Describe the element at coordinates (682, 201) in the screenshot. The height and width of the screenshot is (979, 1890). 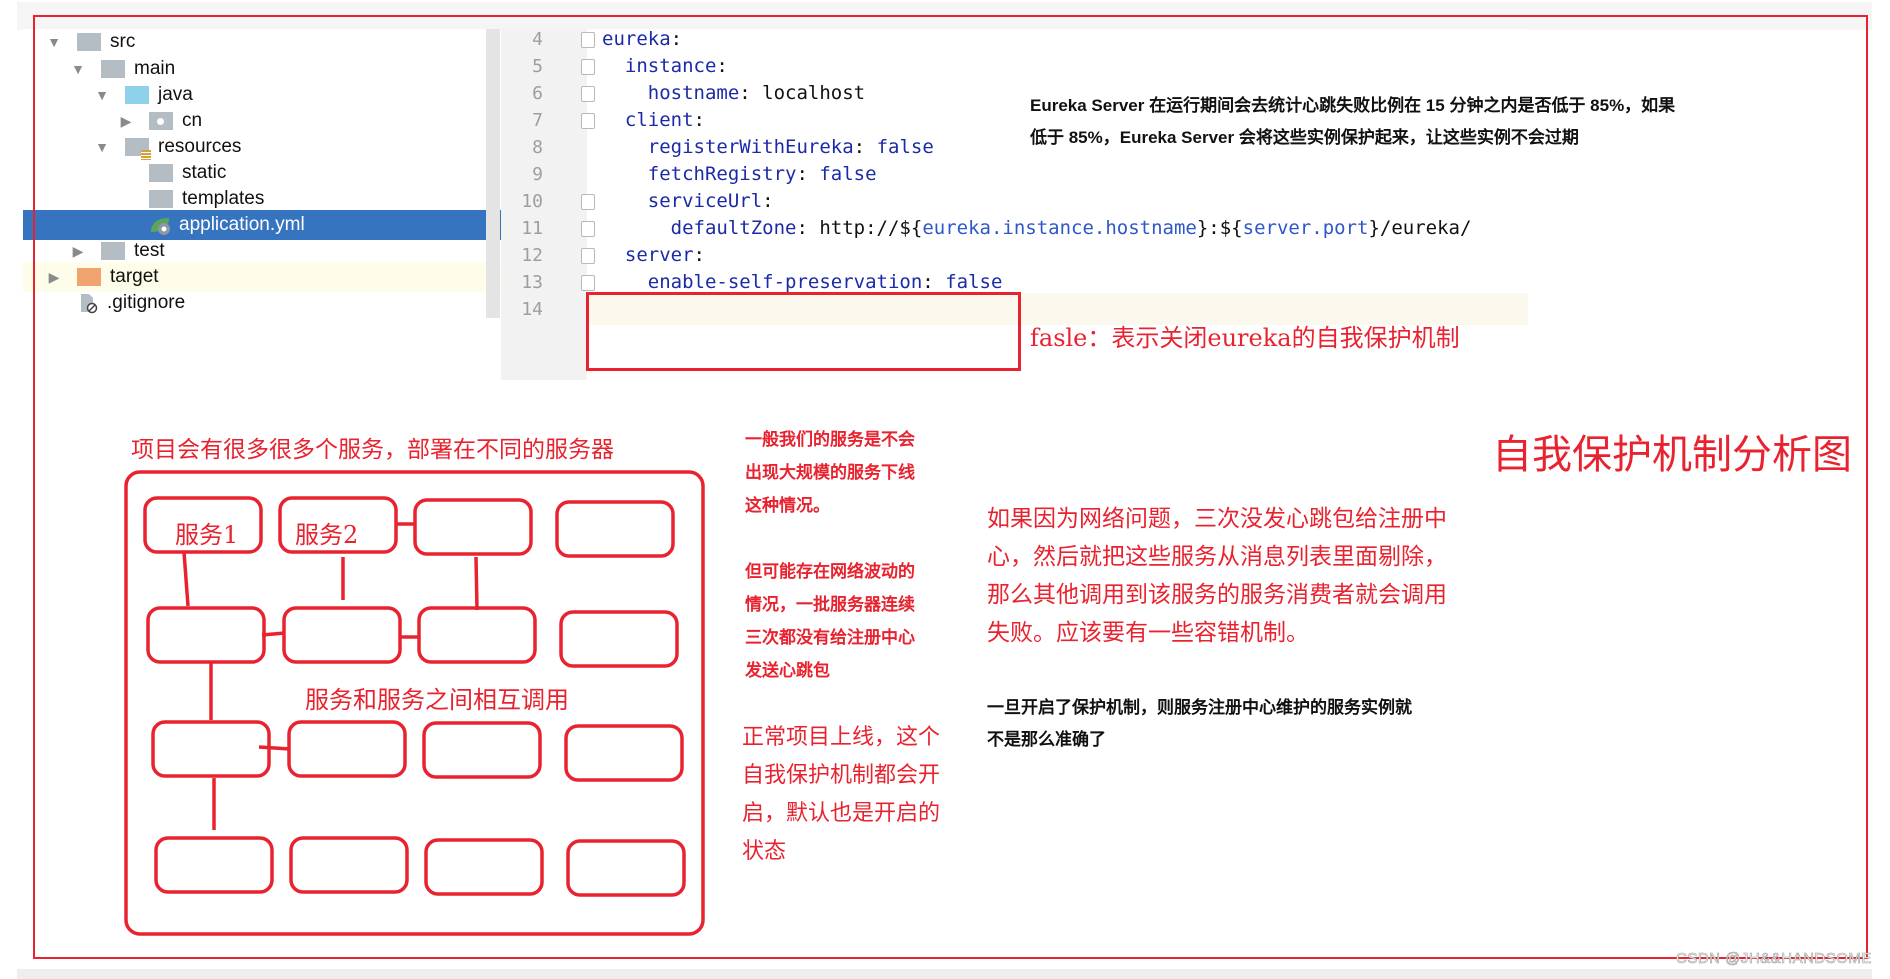
I see `code-token: serviceUrl` at that location.